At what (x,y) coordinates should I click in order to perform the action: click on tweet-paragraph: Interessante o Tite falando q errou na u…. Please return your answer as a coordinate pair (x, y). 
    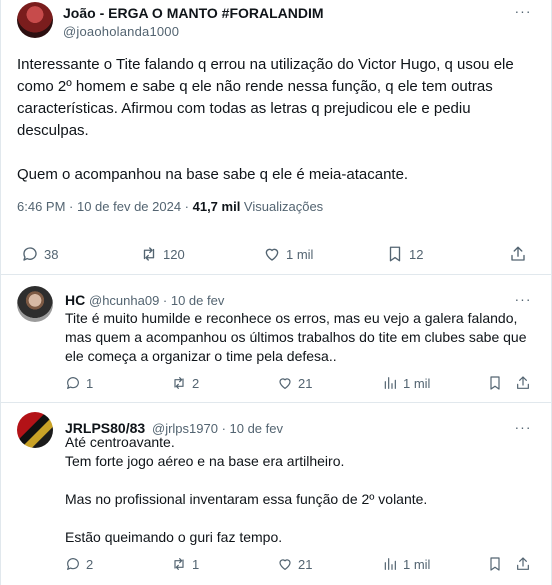
    Looking at the image, I should click on (265, 97).